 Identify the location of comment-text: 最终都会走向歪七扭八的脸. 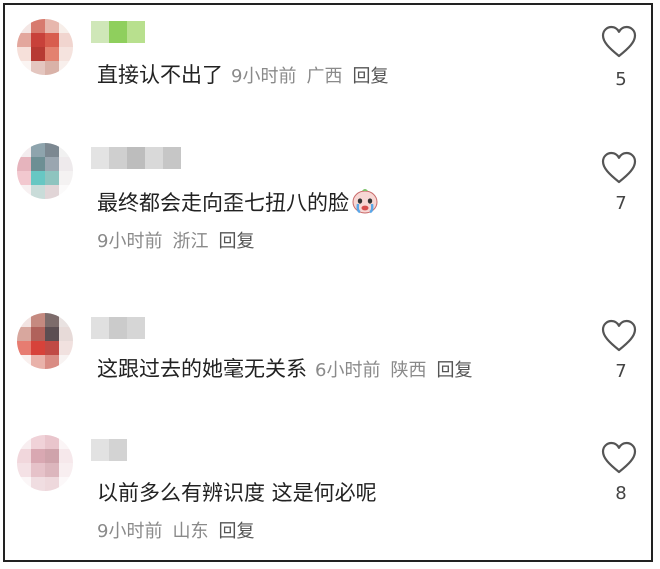
(238, 202).